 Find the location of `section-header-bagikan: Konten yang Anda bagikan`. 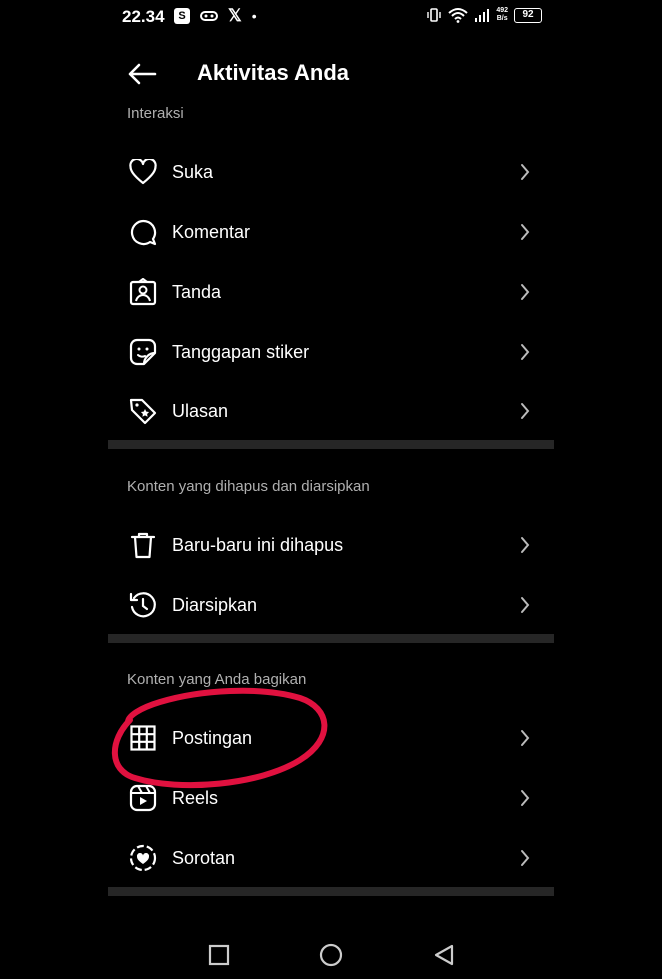

section-header-bagikan: Konten yang Anda bagikan is located at coordinates (217, 679).